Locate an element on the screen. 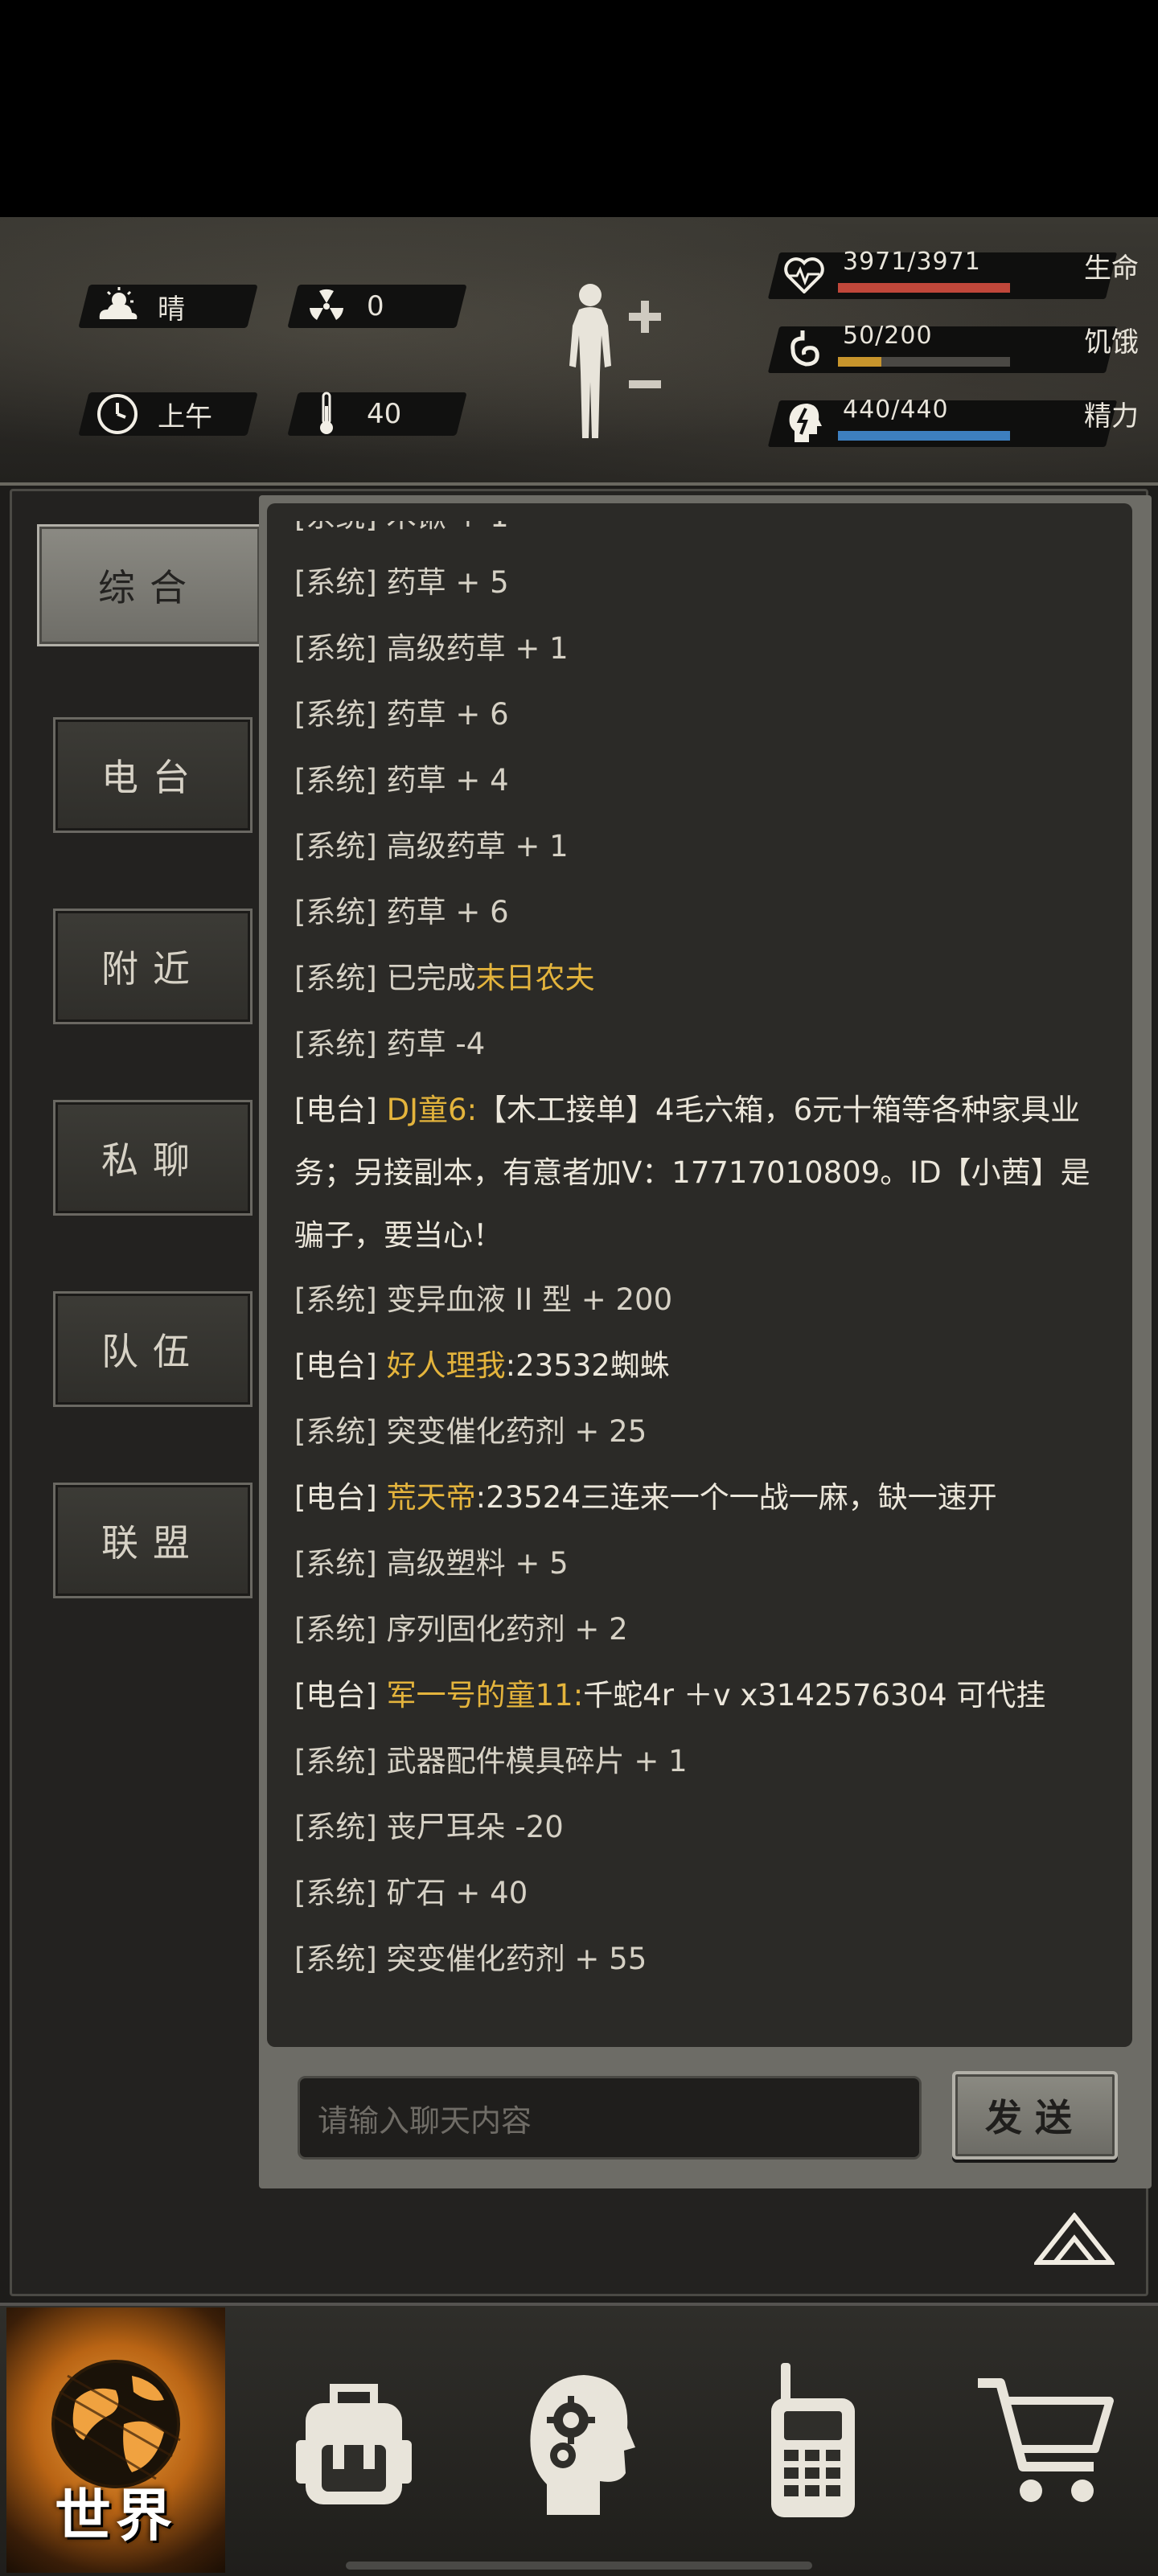 Image resolution: width=1158 pixels, height=2576 pixels. chat-message: [系统] 药草 + 5 is located at coordinates (704, 583).